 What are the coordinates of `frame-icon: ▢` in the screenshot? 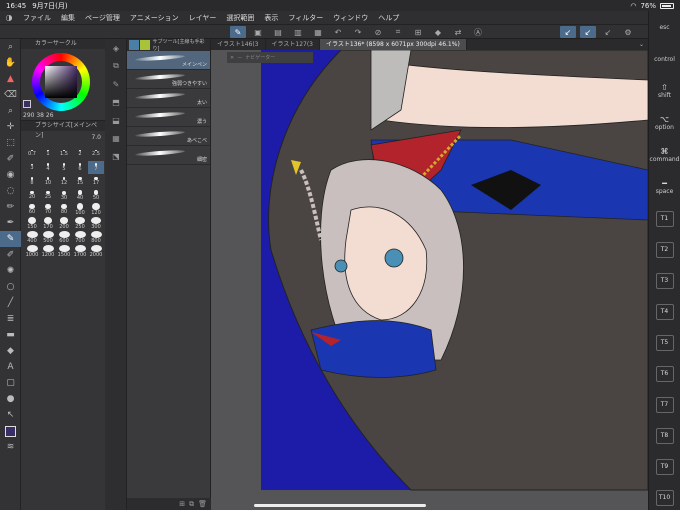 It's located at (10, 383).